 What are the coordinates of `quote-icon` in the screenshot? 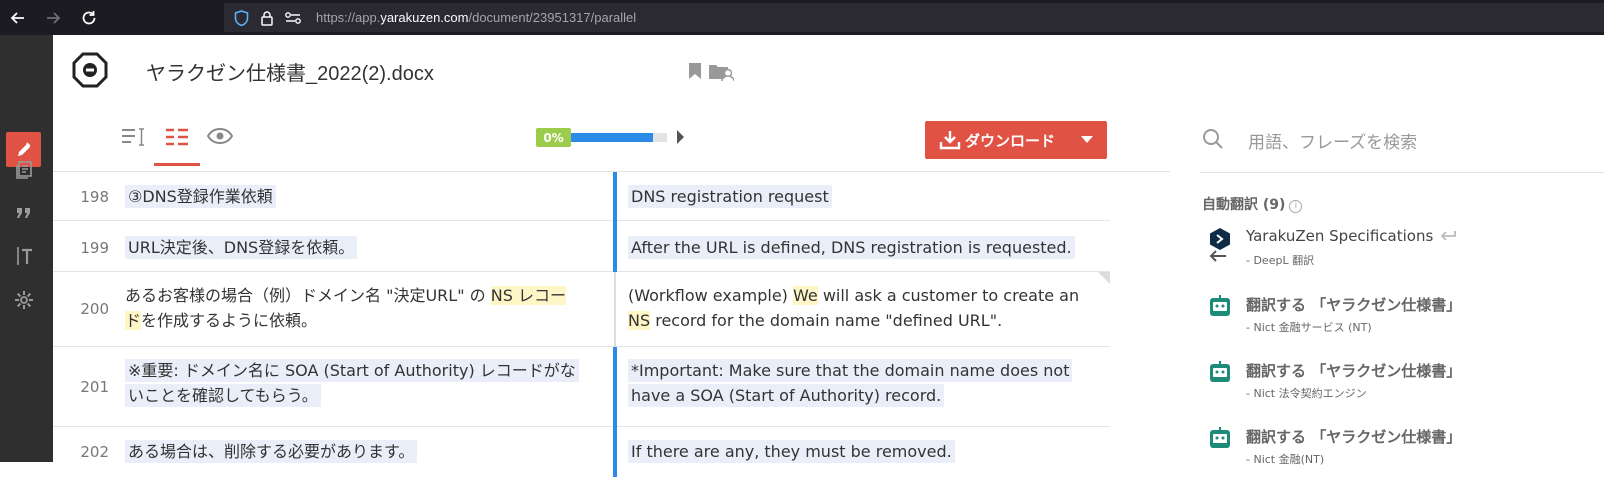 It's located at (24, 213).